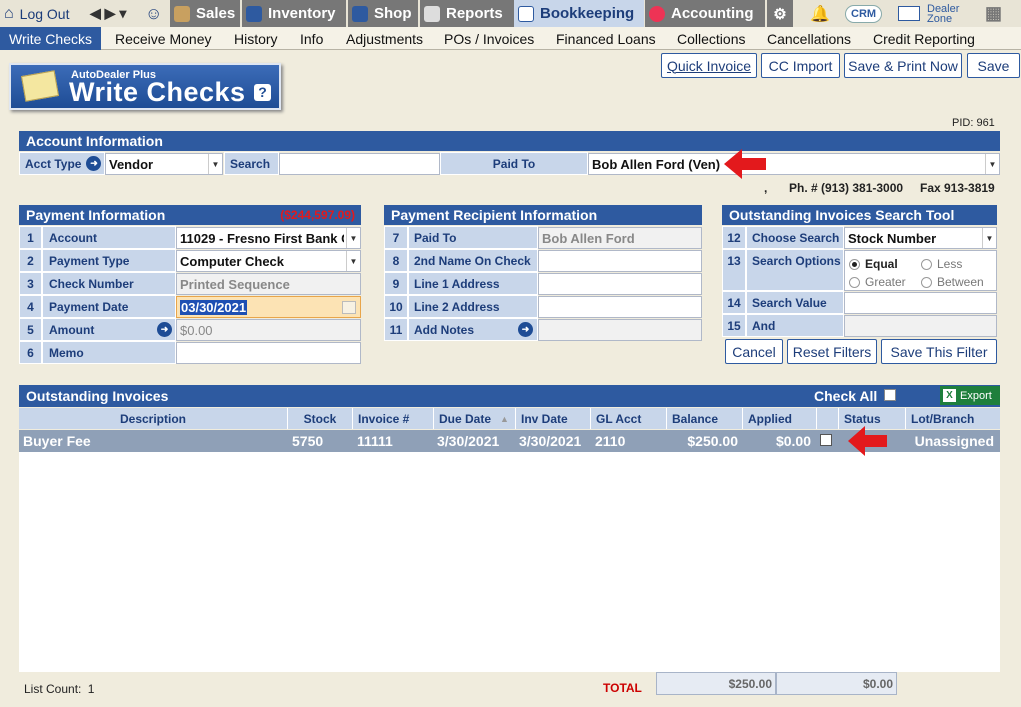 This screenshot has width=1021, height=707. I want to click on support-icon: ☺, so click(153, 13).